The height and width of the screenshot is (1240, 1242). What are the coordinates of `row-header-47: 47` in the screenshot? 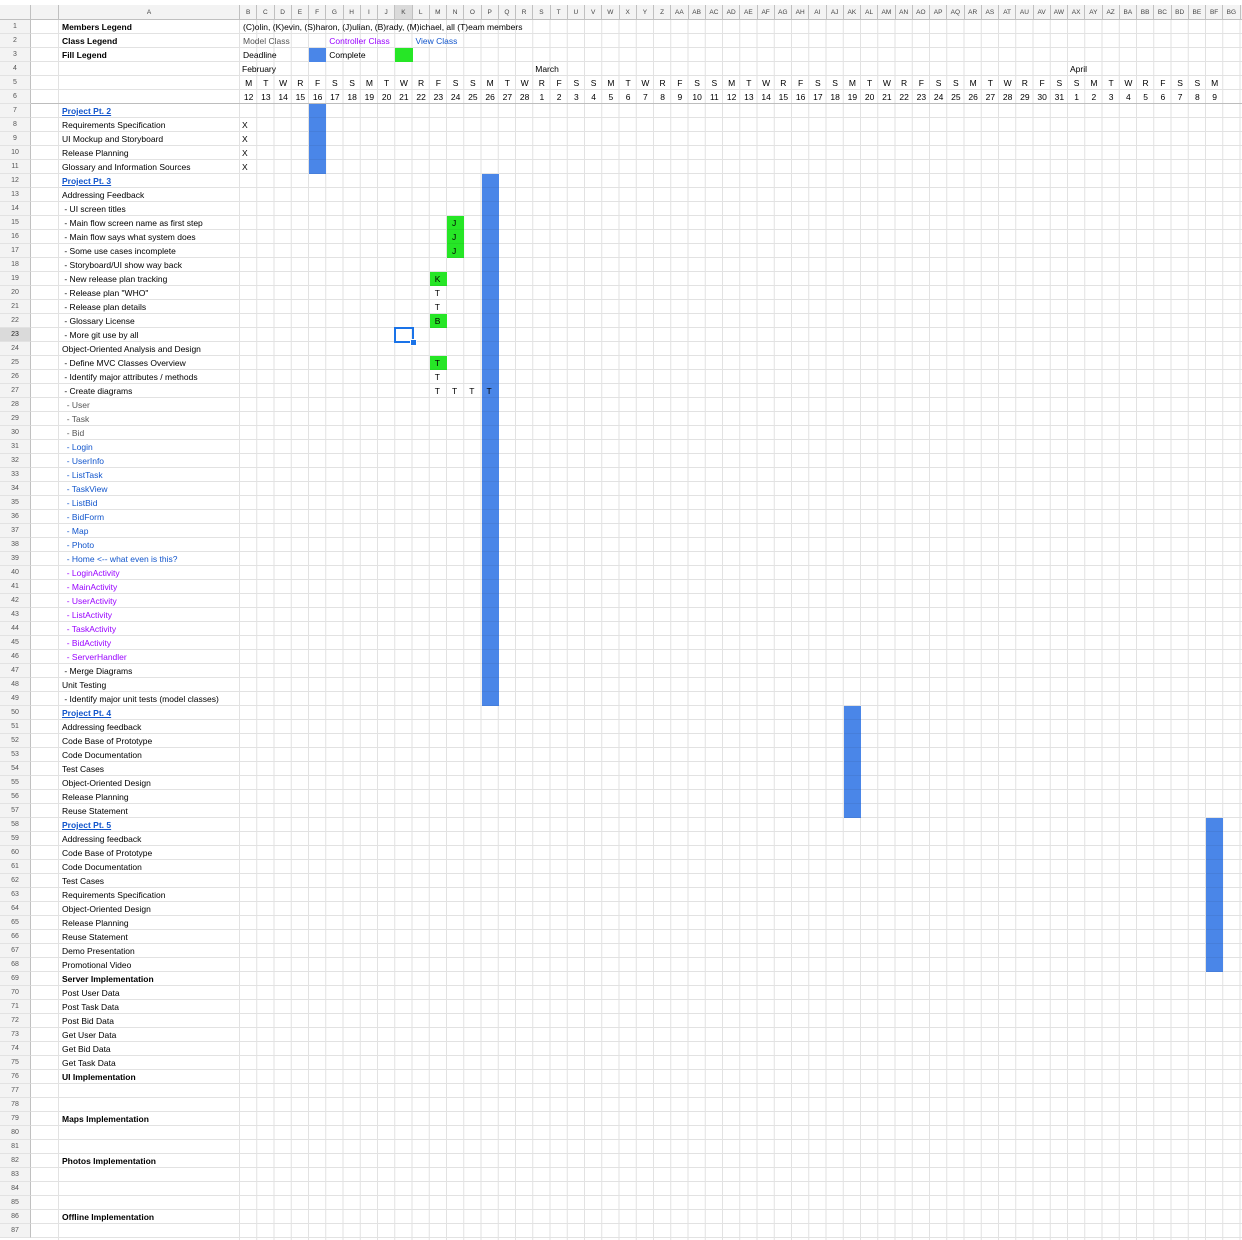 It's located at (15, 671).